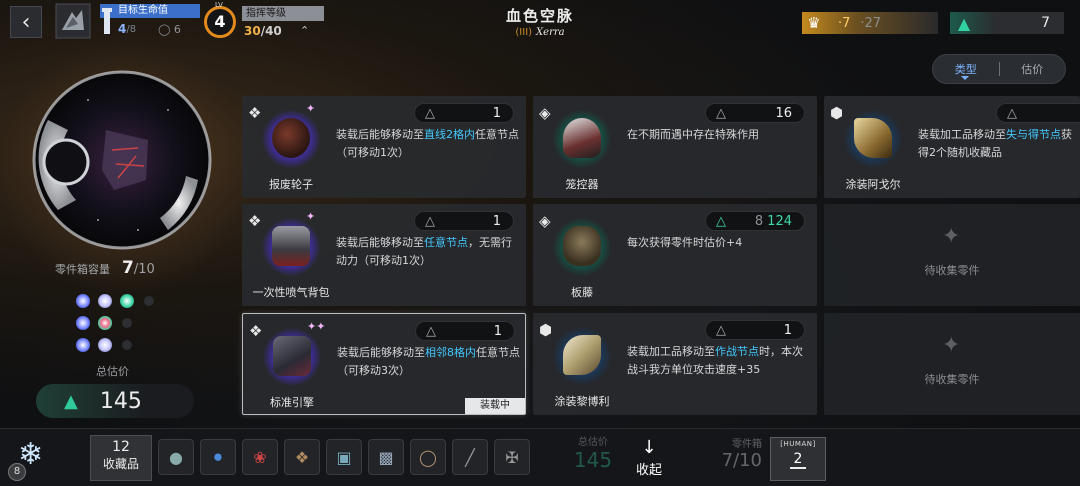 The image size is (1080, 486). I want to click on green-resource: ▲ 7, so click(1007, 23).